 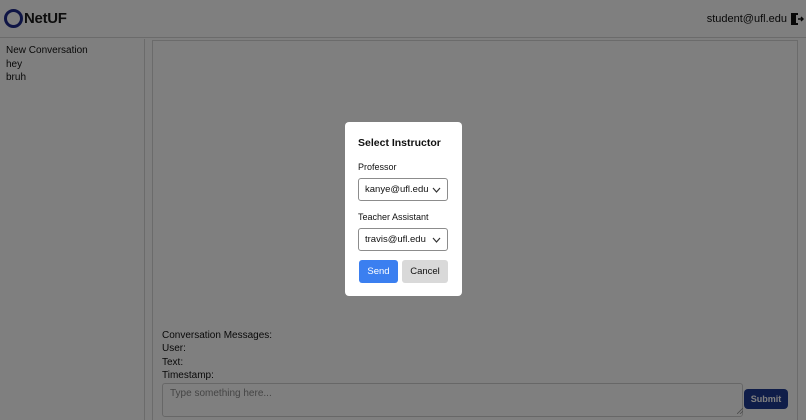 What do you see at coordinates (397, 189) in the screenshot?
I see `professor-select-value: kanye@ufl.edu` at bounding box center [397, 189].